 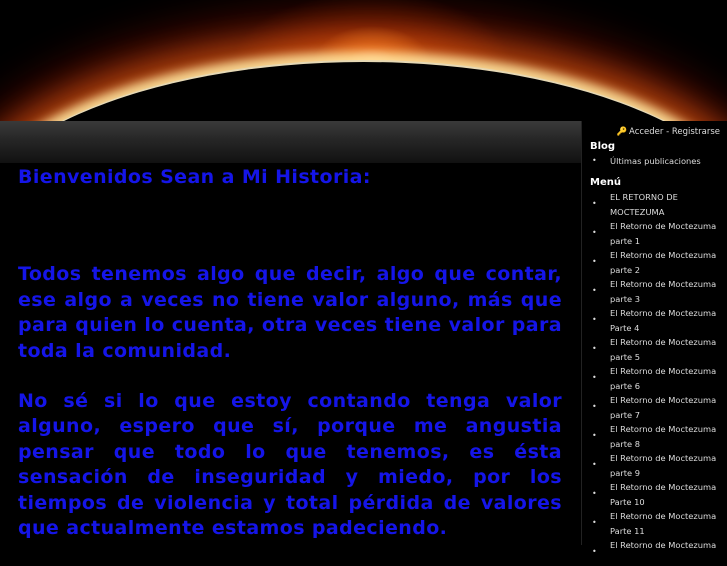 I want to click on menu-item: • EL RETORNO DE MOCTEZUMA, so click(x=654, y=204).